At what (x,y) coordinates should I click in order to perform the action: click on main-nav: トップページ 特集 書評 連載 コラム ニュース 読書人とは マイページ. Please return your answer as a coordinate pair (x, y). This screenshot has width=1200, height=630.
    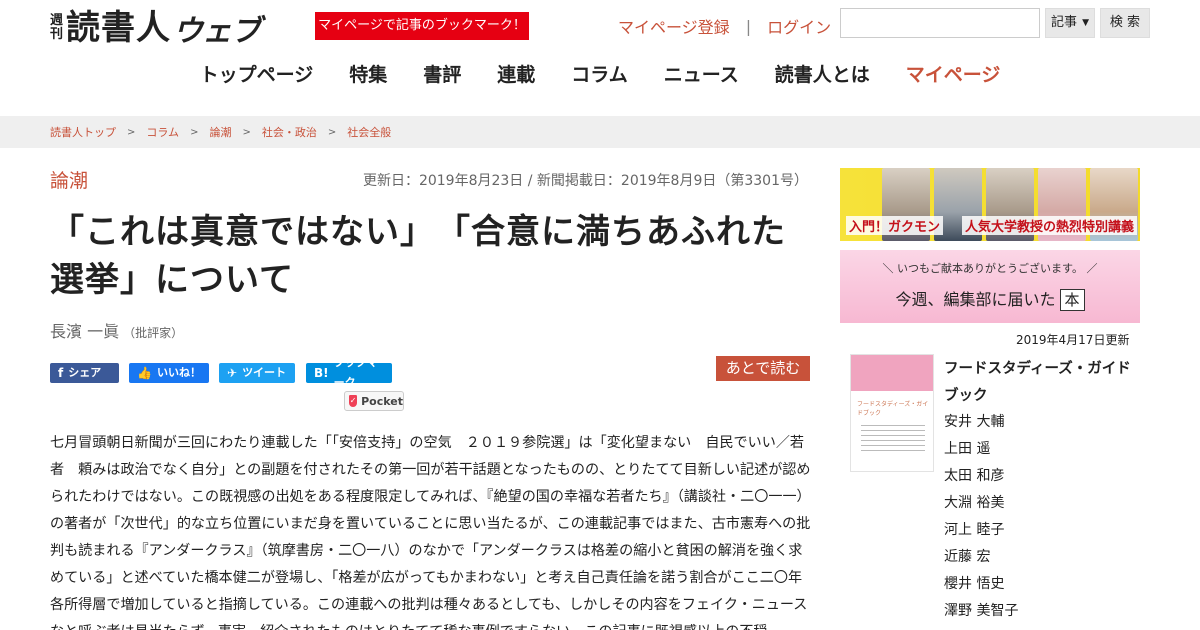
    Looking at the image, I should click on (600, 75).